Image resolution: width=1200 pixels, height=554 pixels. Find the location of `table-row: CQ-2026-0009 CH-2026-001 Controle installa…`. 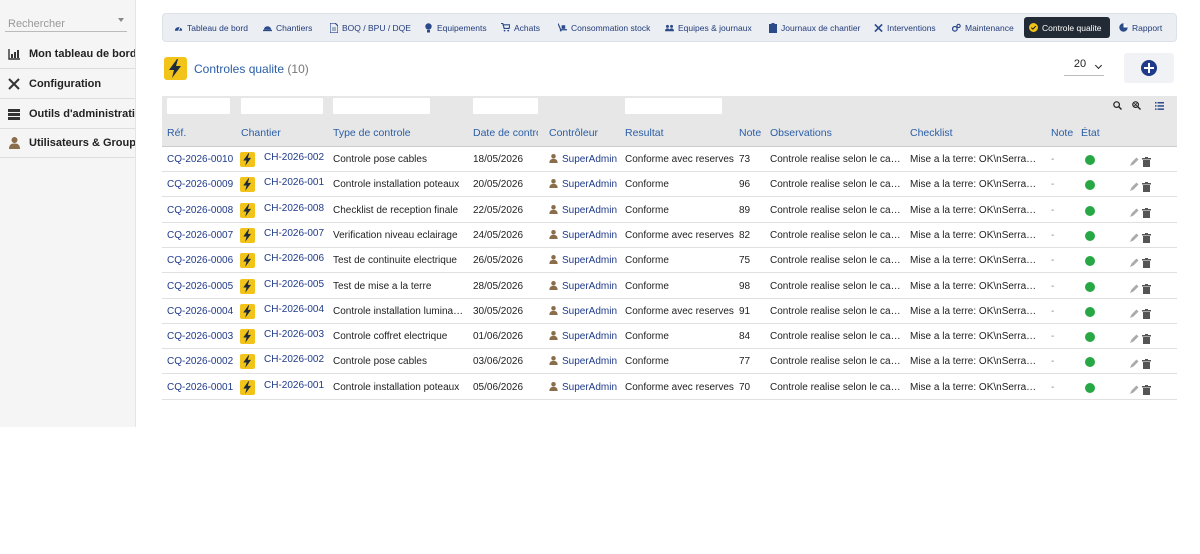

table-row: CQ-2026-0009 CH-2026-001 Controle installa… is located at coordinates (669, 185).